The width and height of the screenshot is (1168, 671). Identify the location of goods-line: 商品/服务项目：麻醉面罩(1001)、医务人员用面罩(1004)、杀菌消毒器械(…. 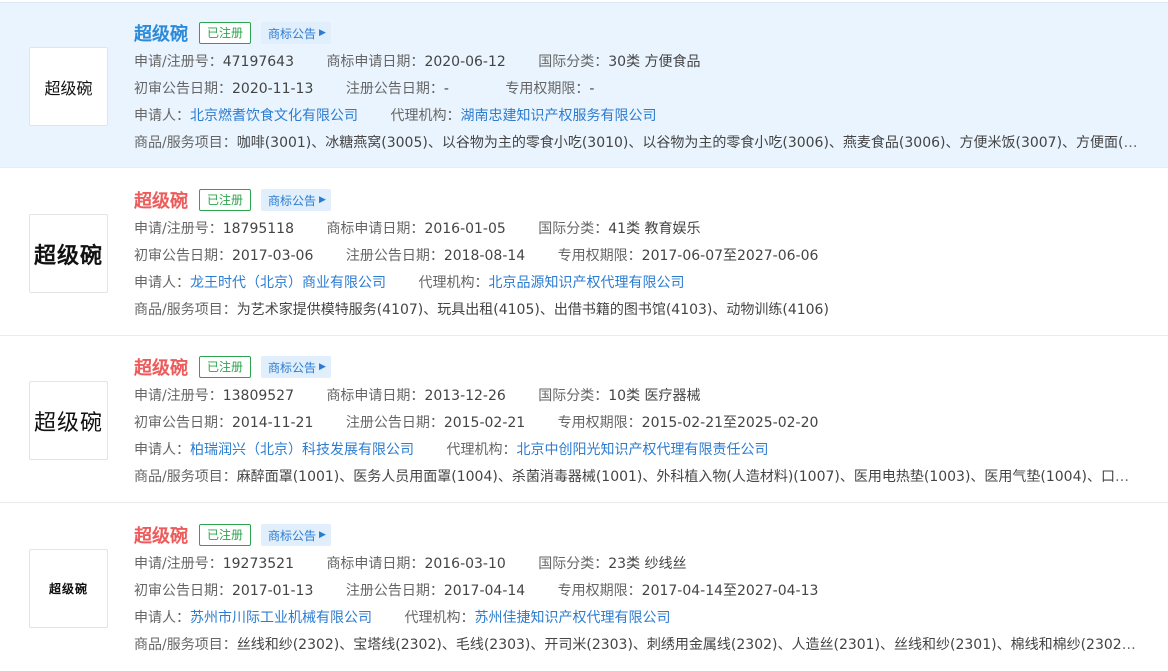
(636, 477).